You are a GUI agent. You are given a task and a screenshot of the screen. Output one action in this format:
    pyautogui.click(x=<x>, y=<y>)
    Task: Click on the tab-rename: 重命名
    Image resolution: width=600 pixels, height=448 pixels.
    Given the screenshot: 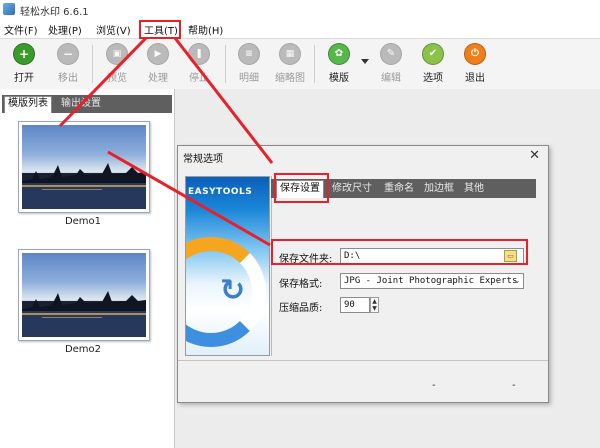 What is the action you would take?
    pyautogui.click(x=399, y=188)
    